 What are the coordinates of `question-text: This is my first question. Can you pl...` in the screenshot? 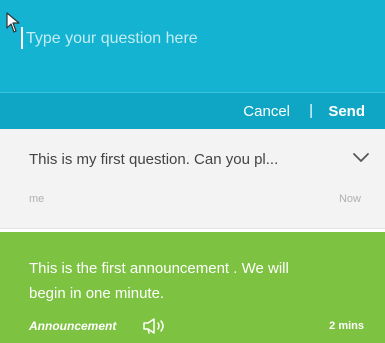 It's located at (154, 159).